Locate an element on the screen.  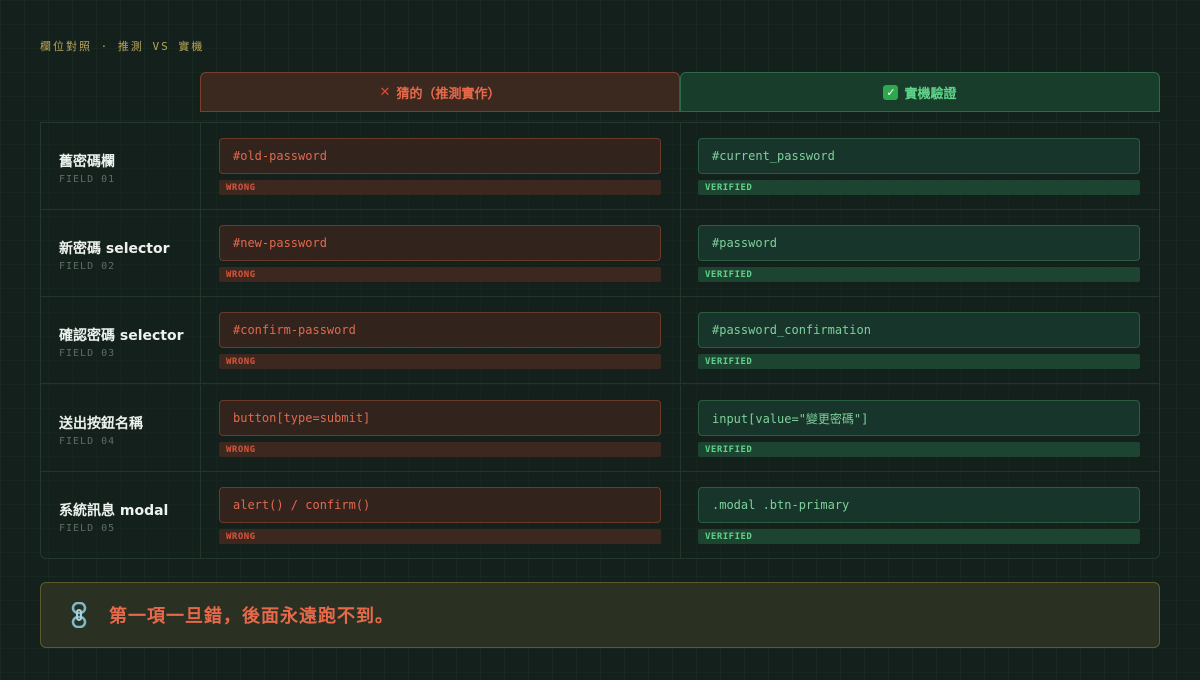
field-label-cell: 送出按鈕名稱 FIELD 04 is located at coordinates (121, 428).